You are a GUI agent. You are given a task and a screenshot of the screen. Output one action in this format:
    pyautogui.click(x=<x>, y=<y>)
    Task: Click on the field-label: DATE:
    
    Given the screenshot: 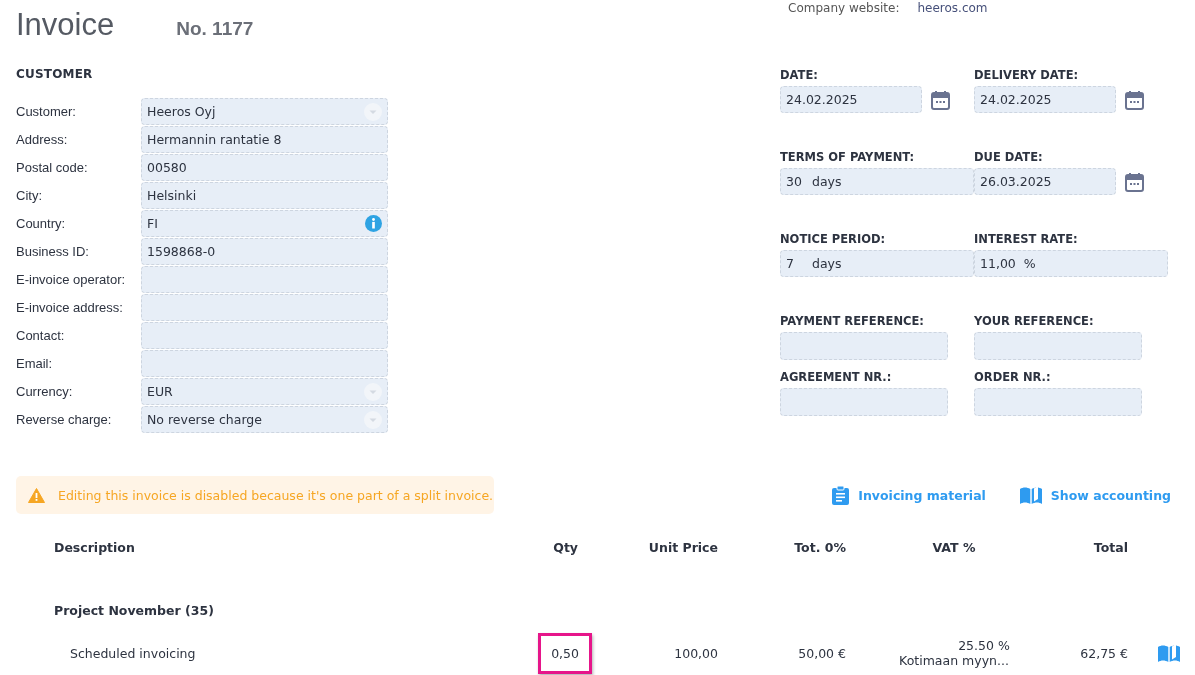 What is the action you would take?
    pyautogui.click(x=799, y=76)
    